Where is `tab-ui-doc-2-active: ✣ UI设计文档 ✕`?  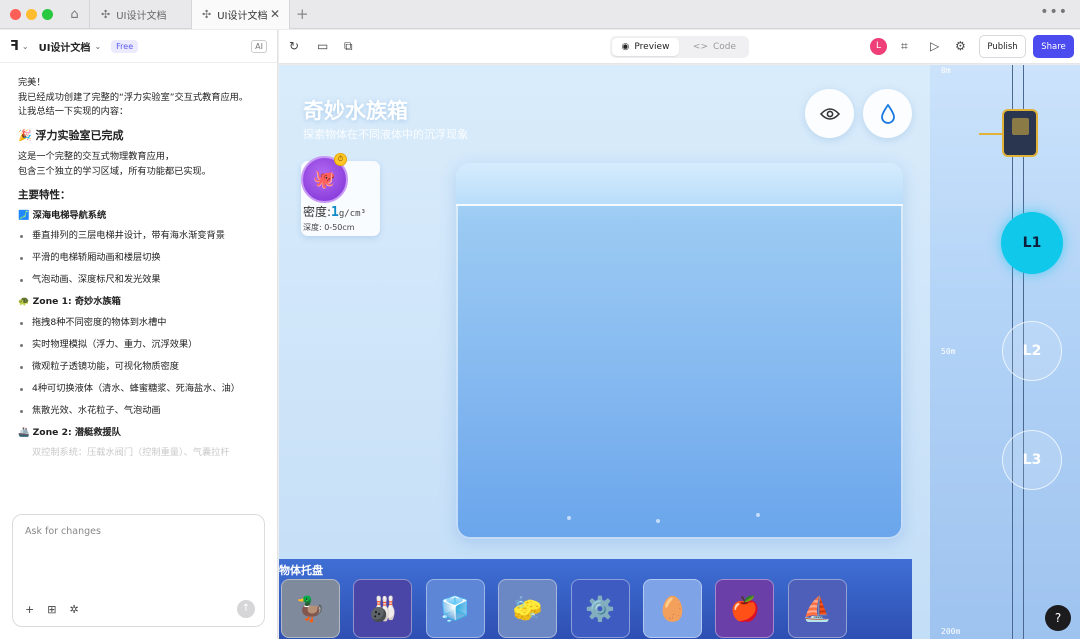 tab-ui-doc-2-active: ✣ UI设计文档 ✕ is located at coordinates (241, 14).